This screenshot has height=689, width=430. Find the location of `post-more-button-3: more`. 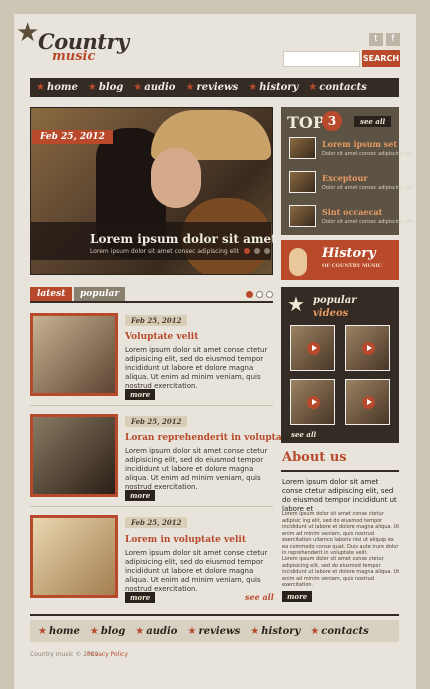

post-more-button-3: more is located at coordinates (140, 597).